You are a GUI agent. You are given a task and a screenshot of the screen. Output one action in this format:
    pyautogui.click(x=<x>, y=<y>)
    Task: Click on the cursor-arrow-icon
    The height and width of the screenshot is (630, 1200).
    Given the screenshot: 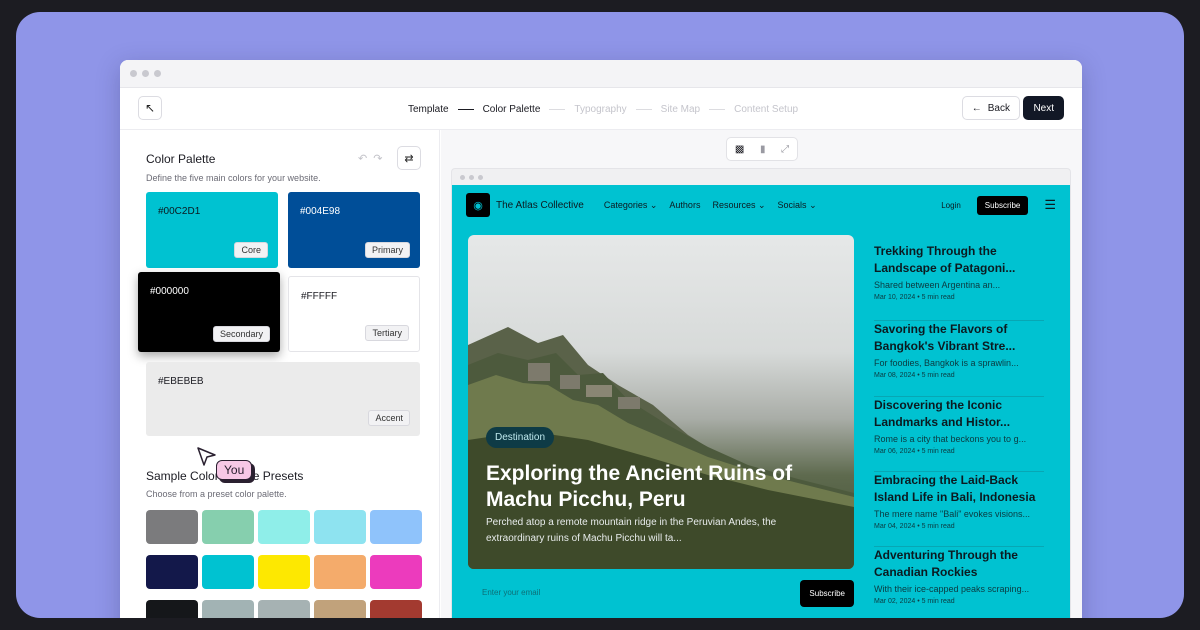 What is the action you would take?
    pyautogui.click(x=206, y=456)
    